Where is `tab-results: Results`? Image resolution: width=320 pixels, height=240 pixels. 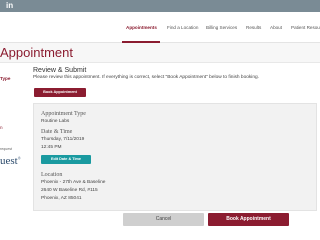
tab-results: Results is located at coordinates (253, 27).